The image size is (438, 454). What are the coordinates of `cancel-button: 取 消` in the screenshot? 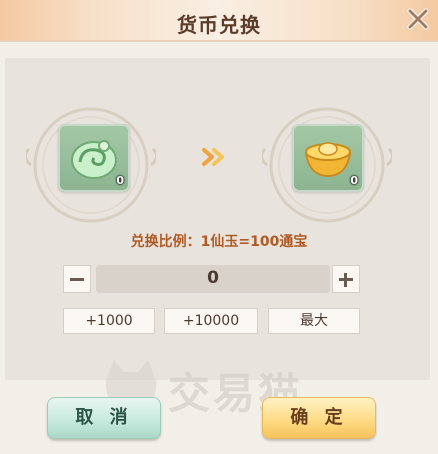 It's located at (104, 418).